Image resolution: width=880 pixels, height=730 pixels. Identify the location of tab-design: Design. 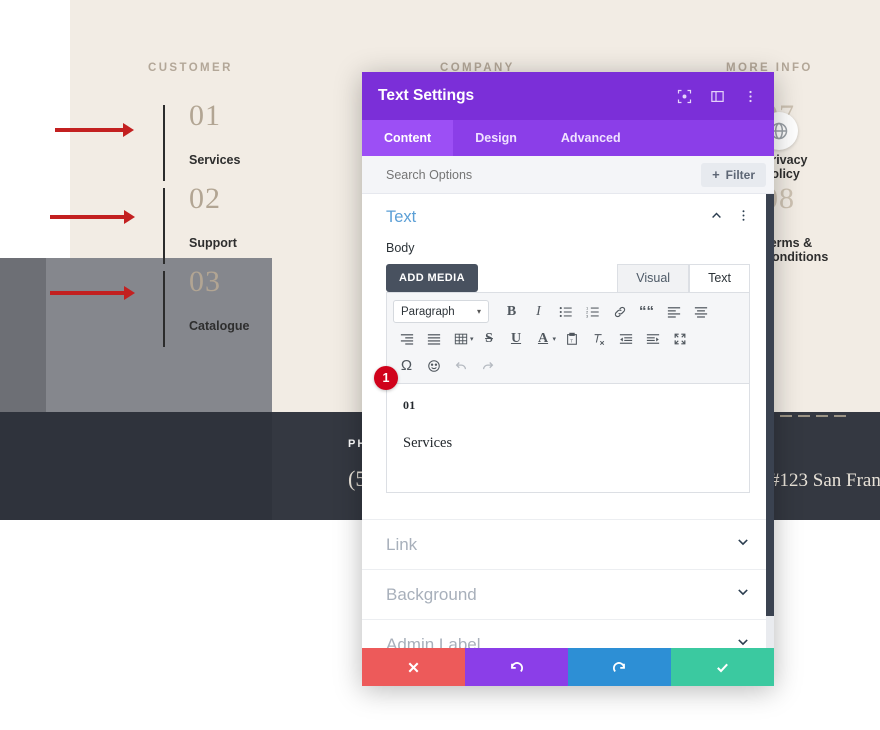
(496, 138).